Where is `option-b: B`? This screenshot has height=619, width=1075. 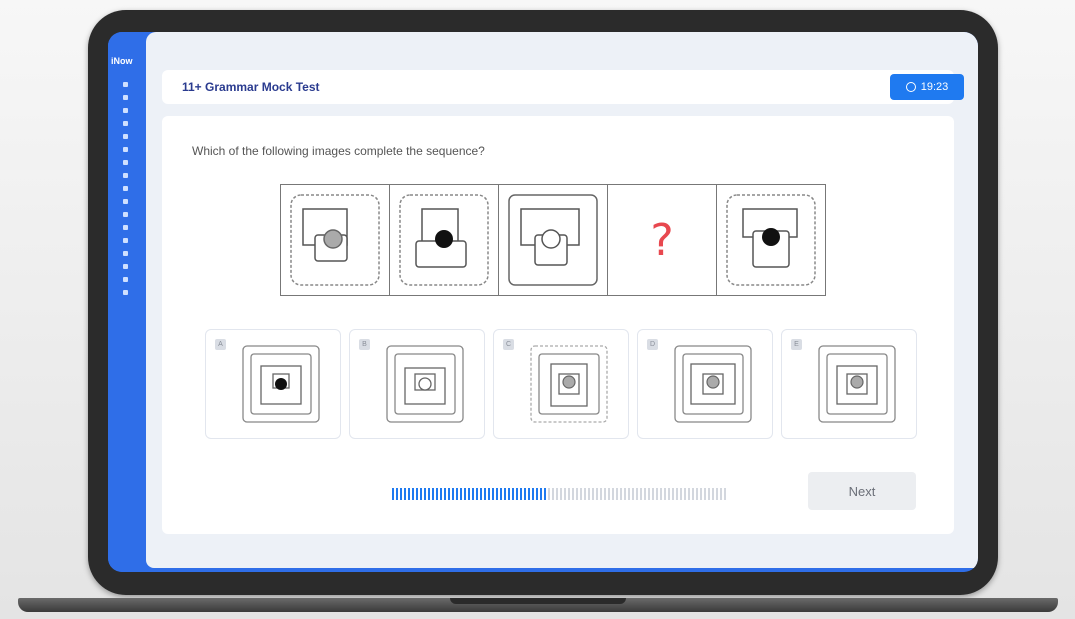
option-b: B is located at coordinates (417, 384).